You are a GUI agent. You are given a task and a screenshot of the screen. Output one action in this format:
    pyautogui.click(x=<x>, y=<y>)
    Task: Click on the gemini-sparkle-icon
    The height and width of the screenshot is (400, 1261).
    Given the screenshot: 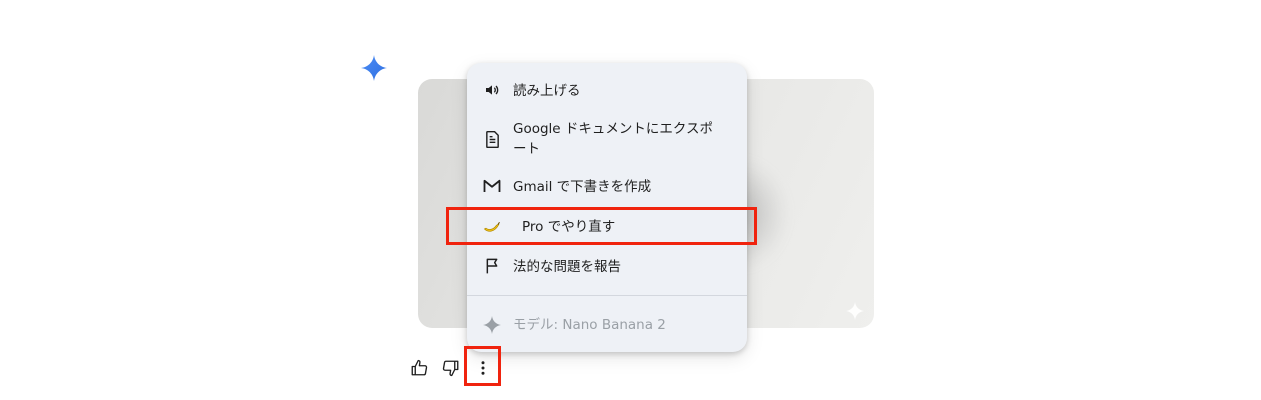 What is the action you would take?
    pyautogui.click(x=374, y=68)
    